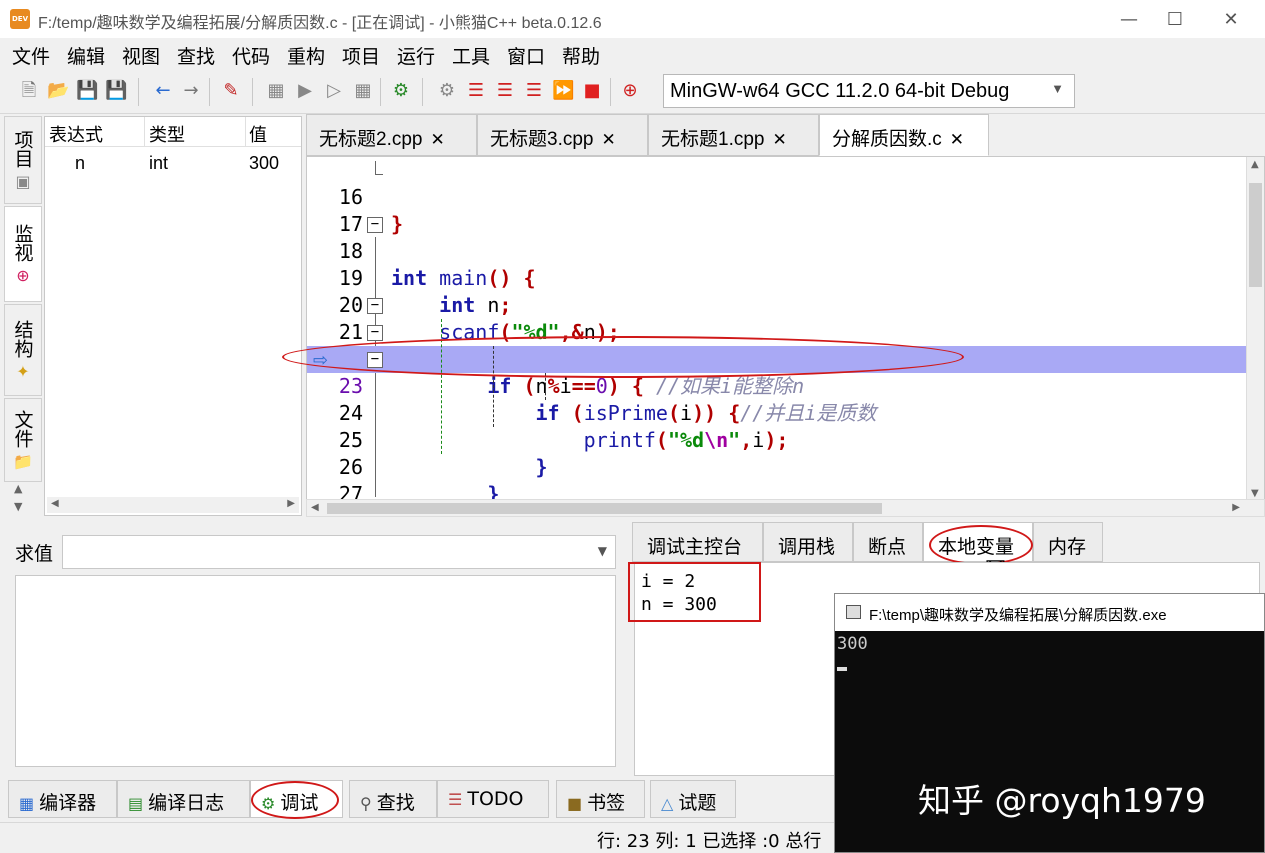 Image resolution: width=1265 pixels, height=853 pixels. What do you see at coordinates (581, 55) in the screenshot?
I see `menu-help: 帮助` at bounding box center [581, 55].